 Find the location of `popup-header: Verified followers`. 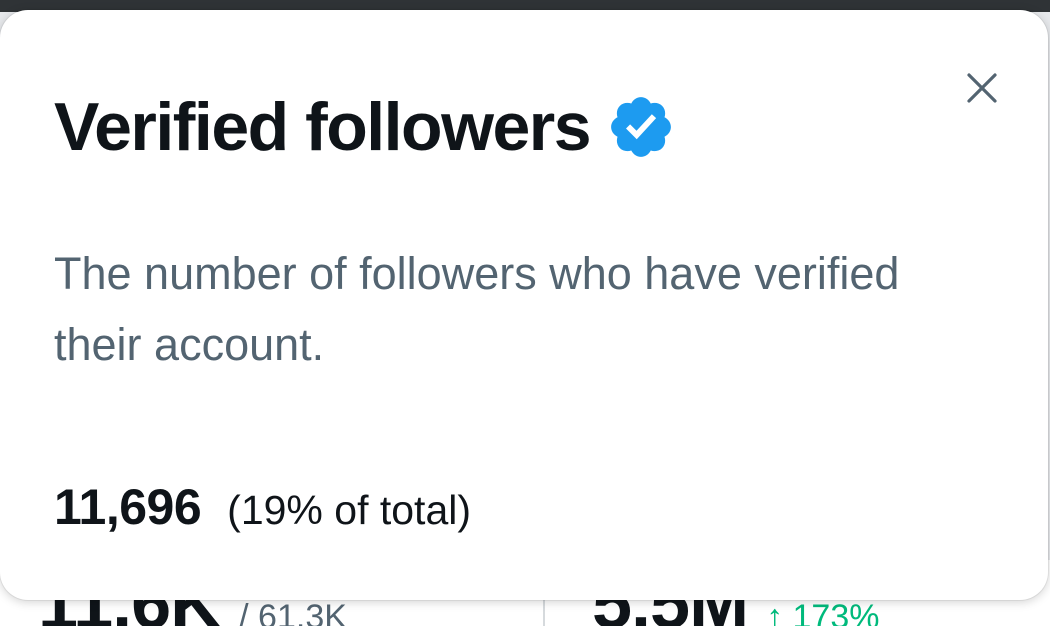

popup-header: Verified followers is located at coordinates (365, 127).